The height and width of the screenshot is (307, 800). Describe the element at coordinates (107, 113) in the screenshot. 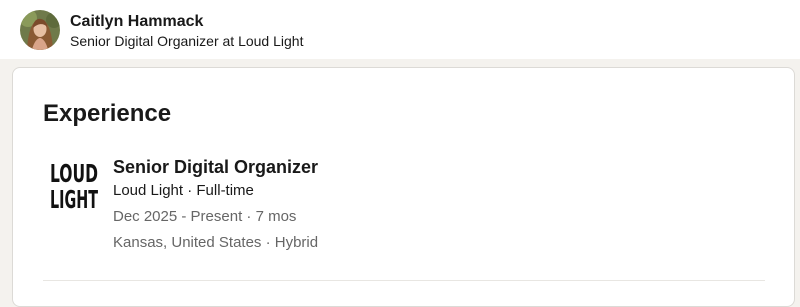

I see `section-title: Experience` at that location.